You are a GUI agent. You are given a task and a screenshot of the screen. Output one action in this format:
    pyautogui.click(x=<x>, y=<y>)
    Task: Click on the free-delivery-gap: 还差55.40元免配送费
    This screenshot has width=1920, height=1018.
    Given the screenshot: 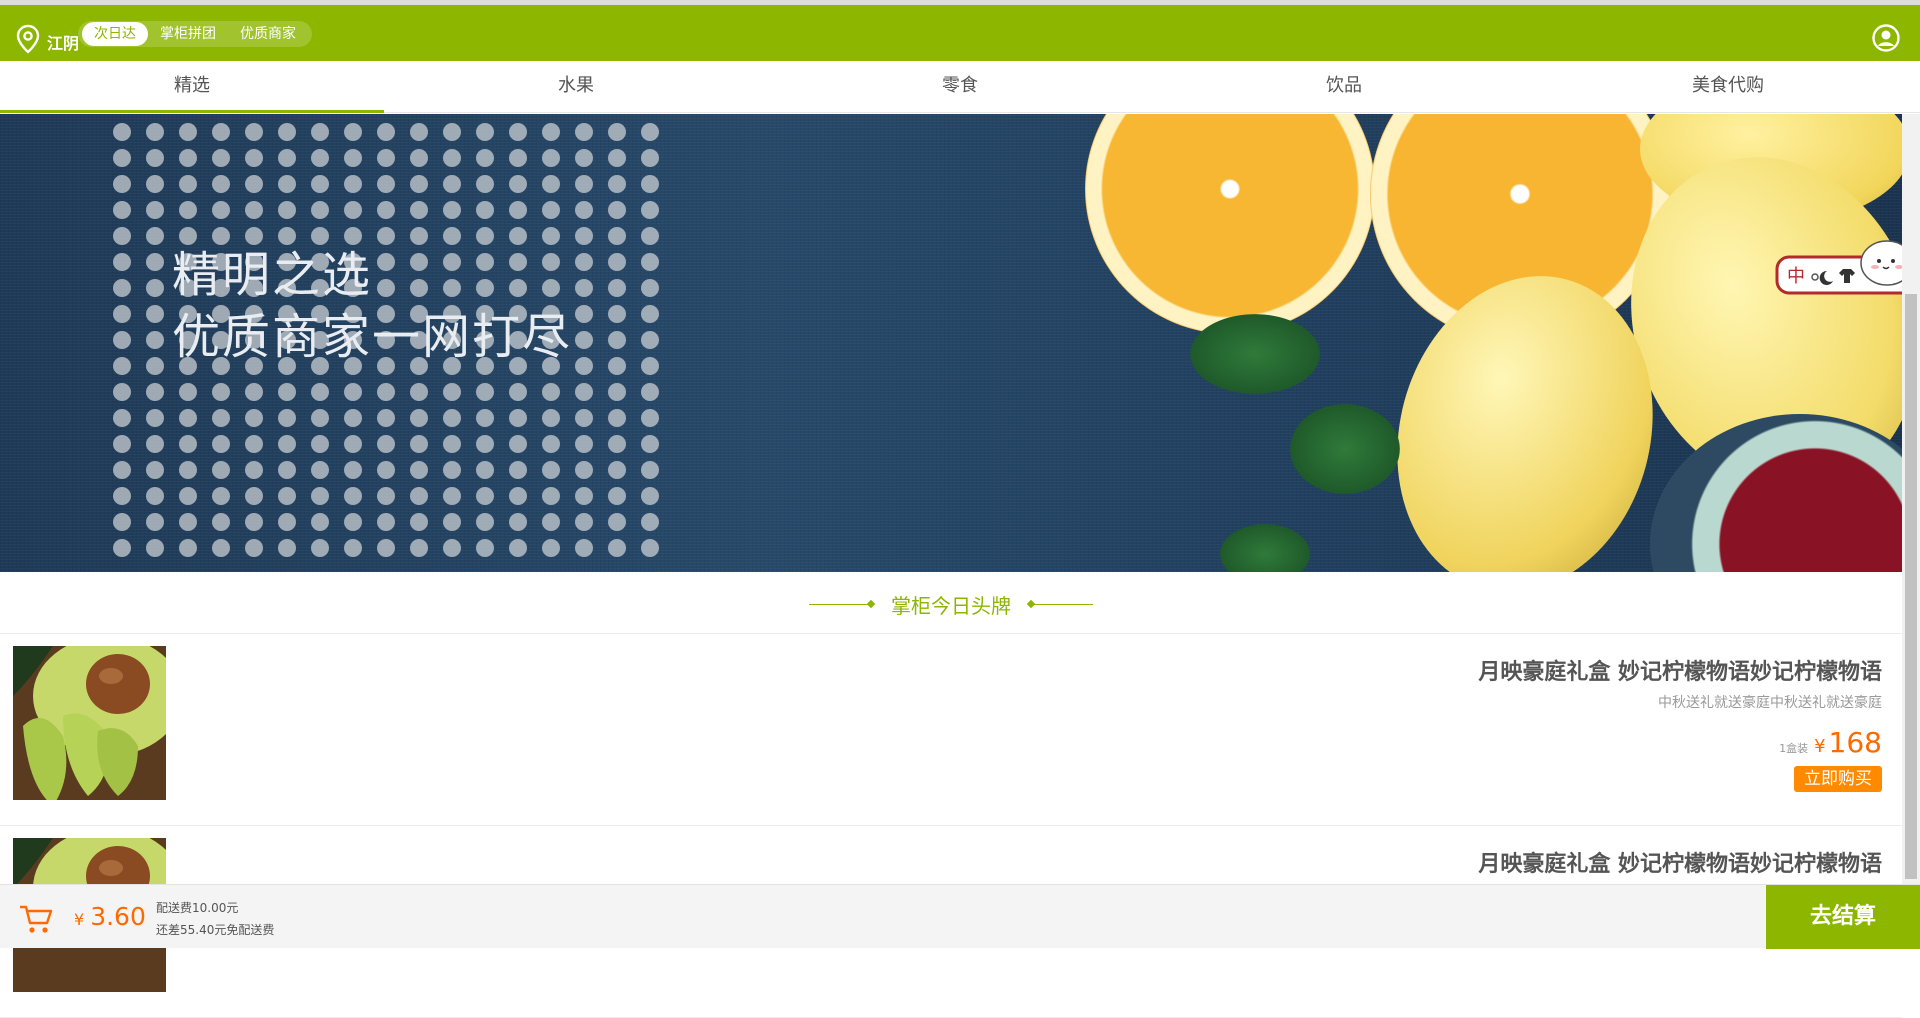 What is the action you would take?
    pyautogui.click(x=215, y=930)
    